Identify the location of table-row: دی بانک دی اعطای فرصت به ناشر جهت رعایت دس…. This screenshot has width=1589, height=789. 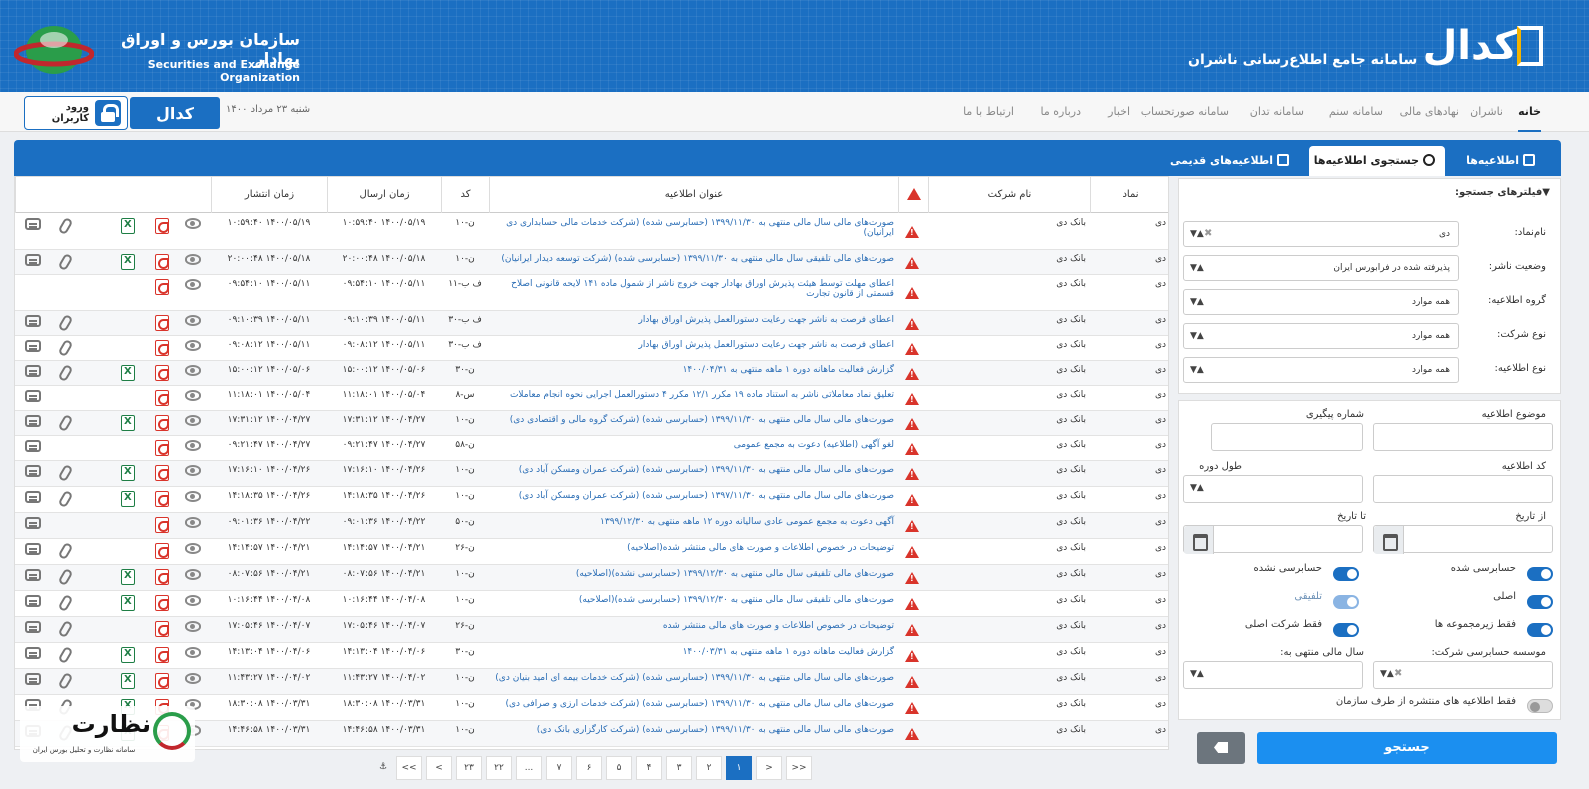
(591, 348).